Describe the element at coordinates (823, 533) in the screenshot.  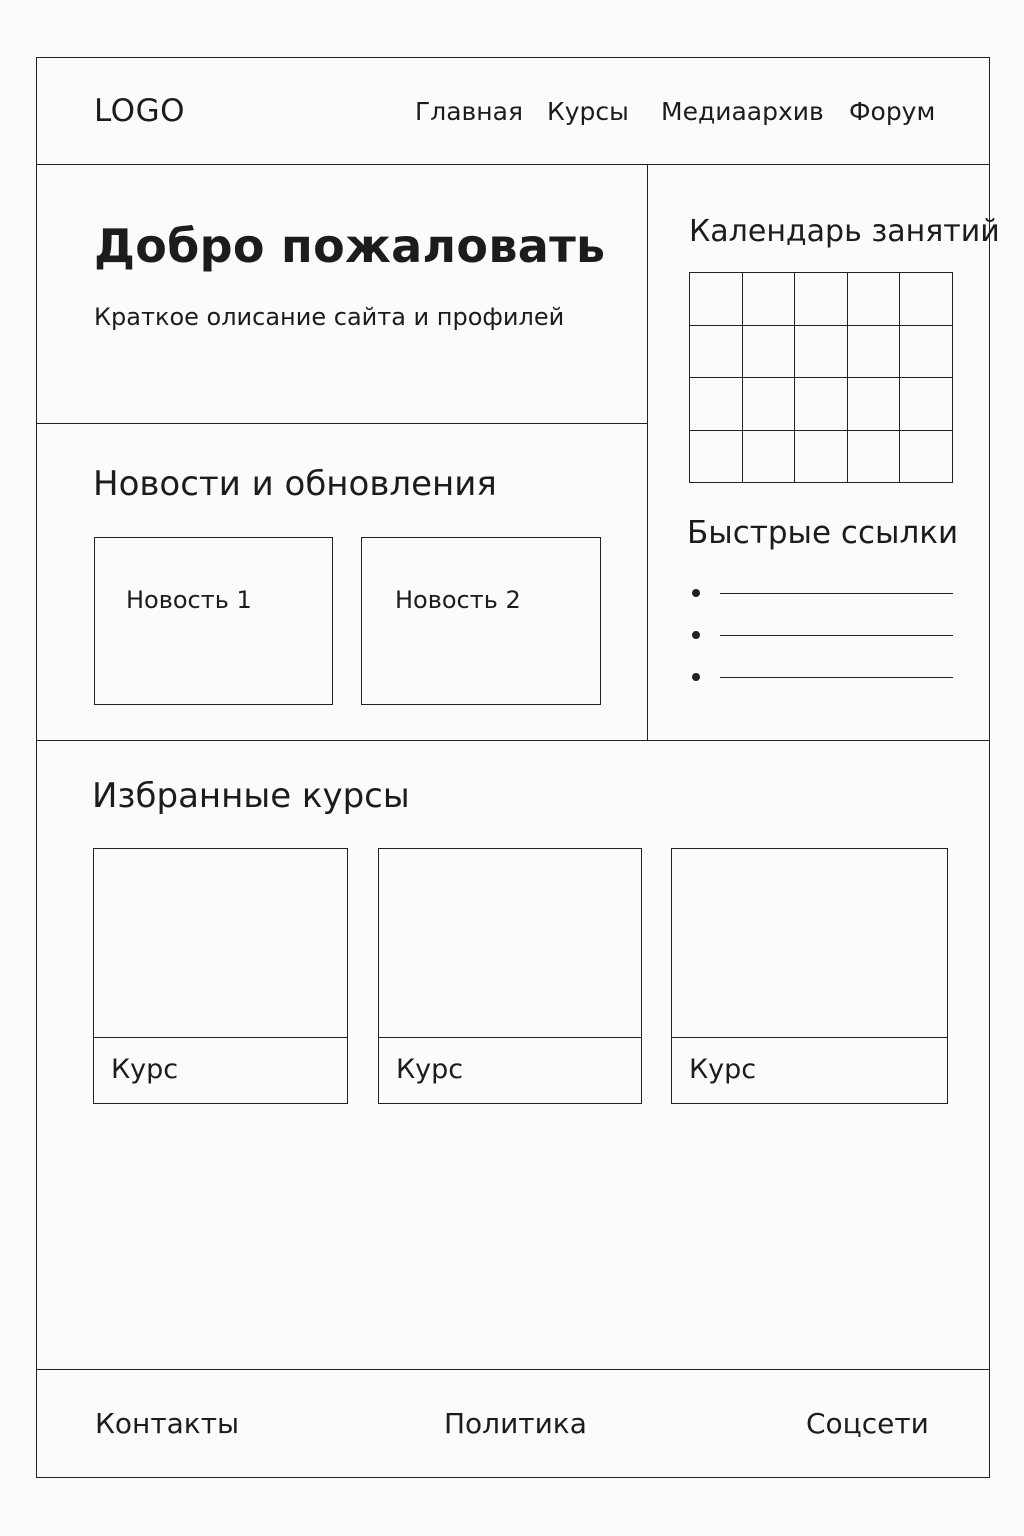
I see `quick-links-title: Быстрые ссылки` at that location.